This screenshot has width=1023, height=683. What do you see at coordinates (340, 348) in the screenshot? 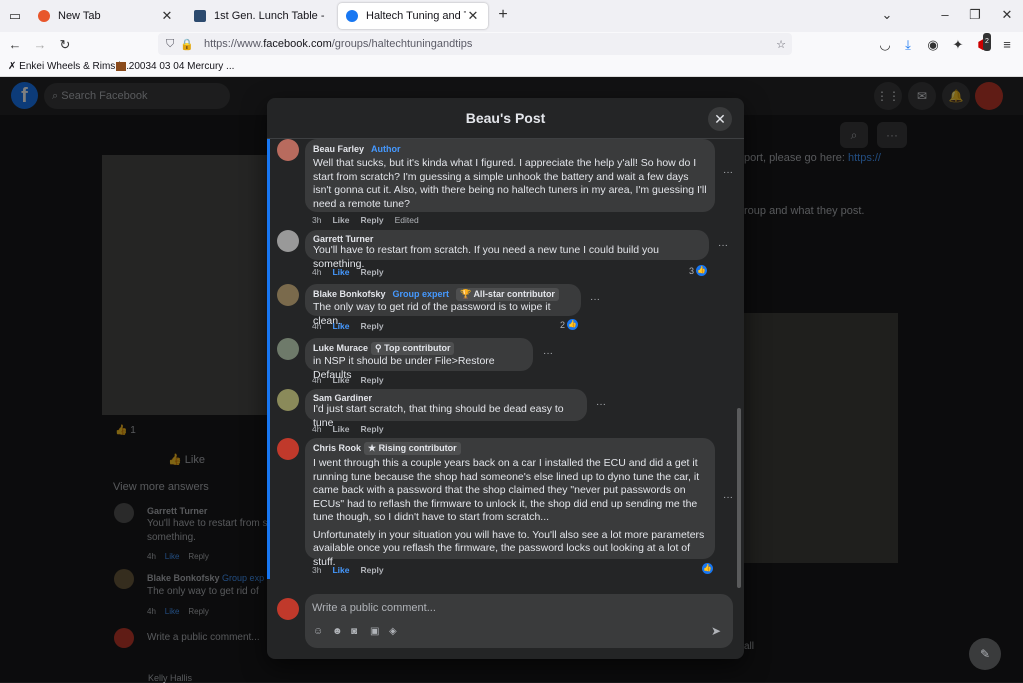
I see `author-name: Luke Murace` at bounding box center [340, 348].